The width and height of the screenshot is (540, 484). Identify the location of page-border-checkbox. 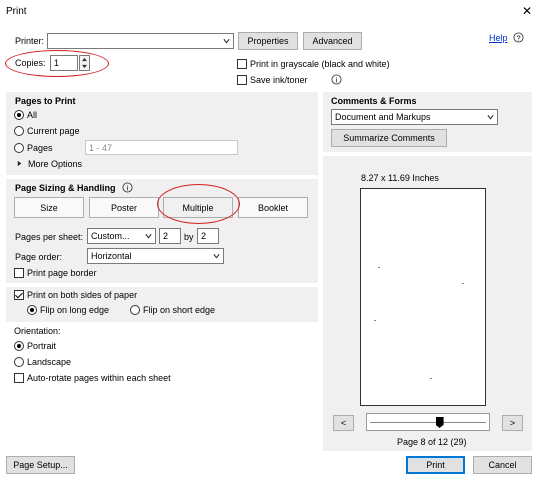
(19, 273).